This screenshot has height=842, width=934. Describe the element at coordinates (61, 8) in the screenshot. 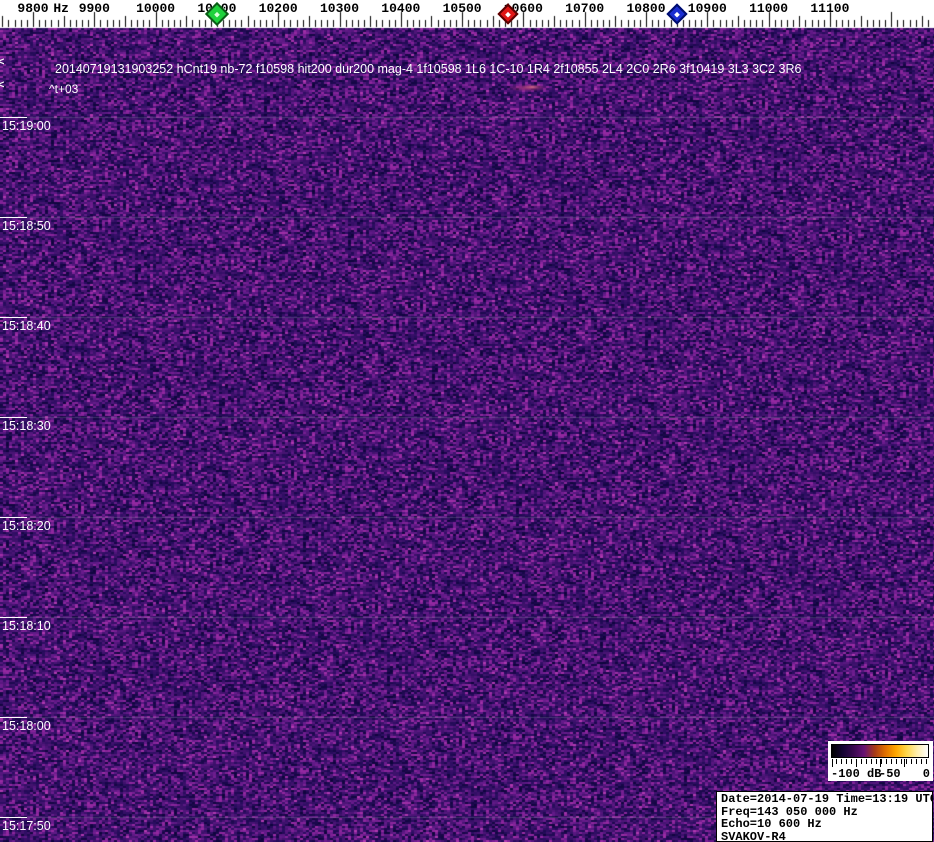

I see `axis-unit-label: Hz` at that location.